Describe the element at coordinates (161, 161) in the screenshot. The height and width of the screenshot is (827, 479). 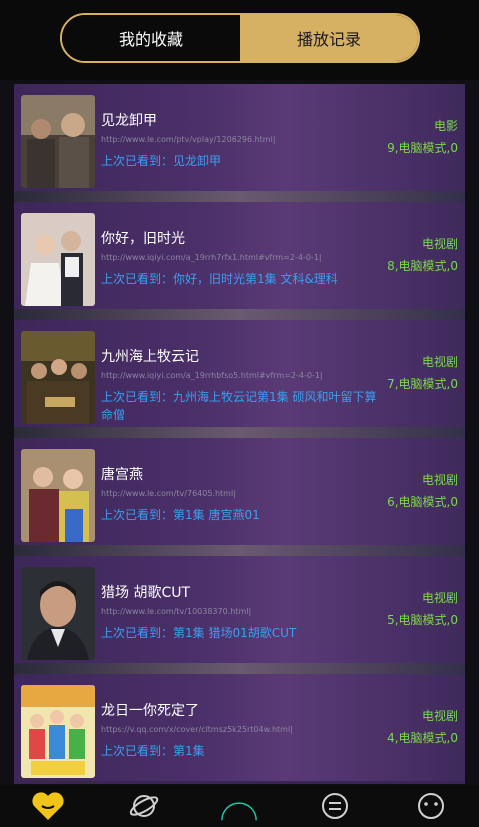
I see `last-watched: 上次已看到：见龙卸甲` at that location.